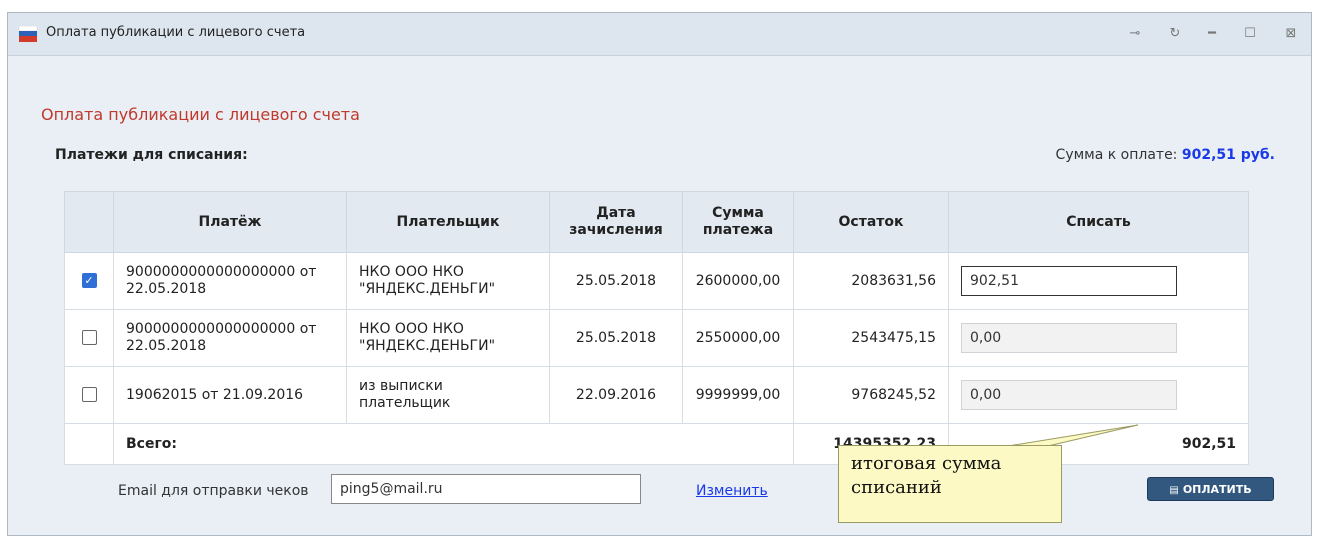 This screenshot has height=542, width=1319. Describe the element at coordinates (200, 114) in the screenshot. I see `page-heading: Оплата публикации с лицевого счета` at that location.